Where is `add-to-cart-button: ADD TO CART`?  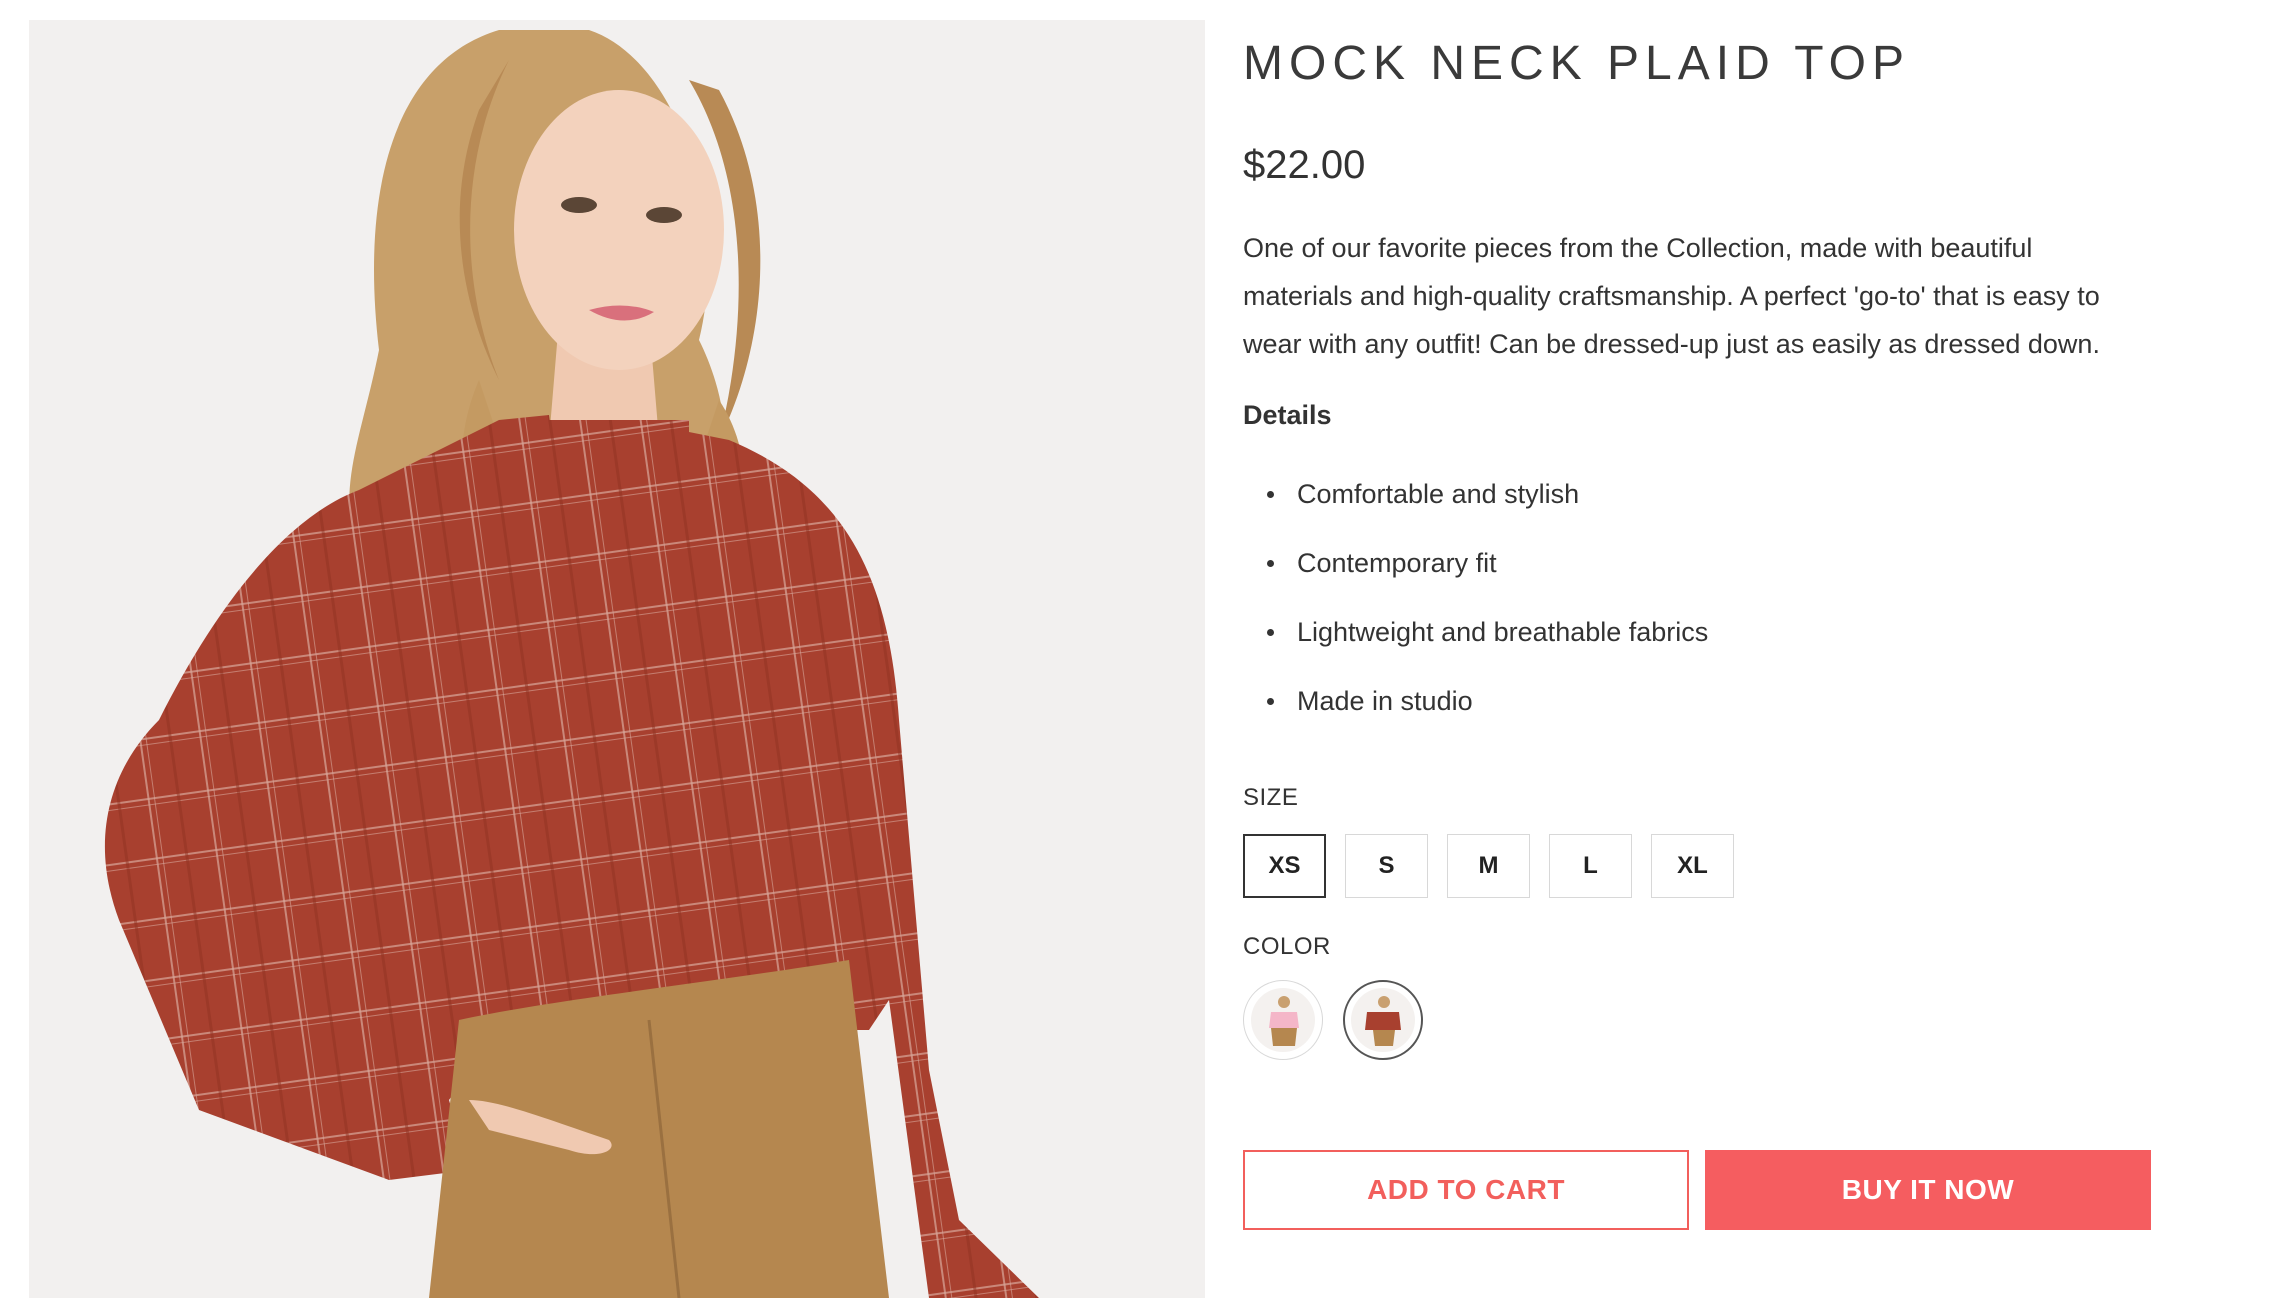
add-to-cart-button: ADD TO CART is located at coordinates (1466, 1190).